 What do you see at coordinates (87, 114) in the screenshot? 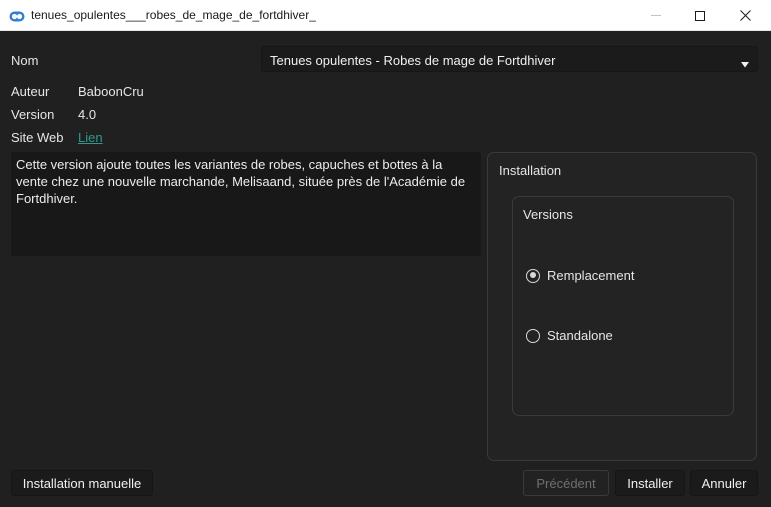
I see `version-value: 4.0` at bounding box center [87, 114].